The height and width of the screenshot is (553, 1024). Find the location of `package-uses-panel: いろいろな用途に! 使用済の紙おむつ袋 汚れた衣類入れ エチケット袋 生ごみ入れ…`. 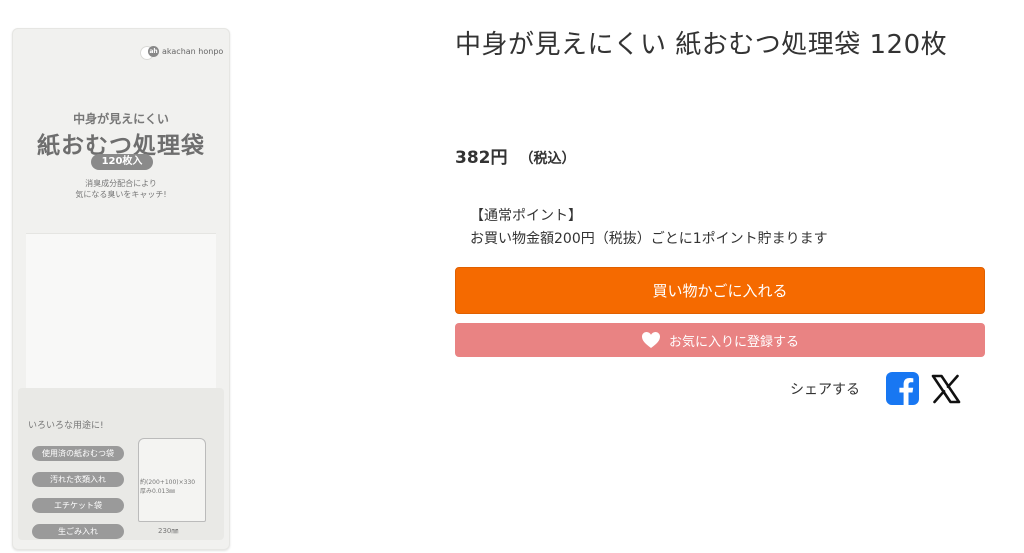

package-uses-panel: いろいろな用途に! 使用済の紙おむつ袋 汚れた衣類入れ エチケット袋 生ごみ入れ… is located at coordinates (121, 464).